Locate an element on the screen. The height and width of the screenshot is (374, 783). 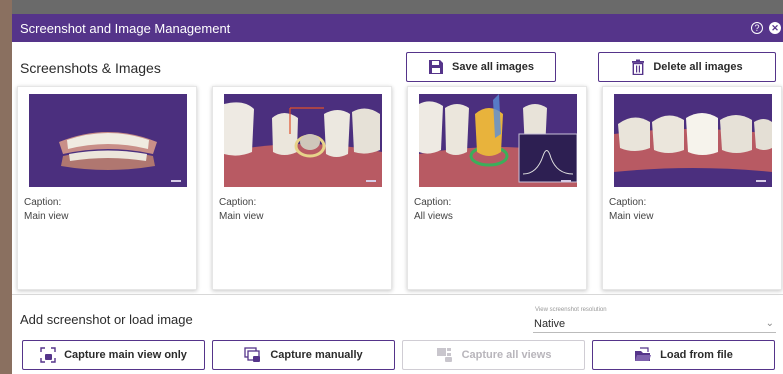
image-card: Caption: All views is located at coordinates (497, 188).